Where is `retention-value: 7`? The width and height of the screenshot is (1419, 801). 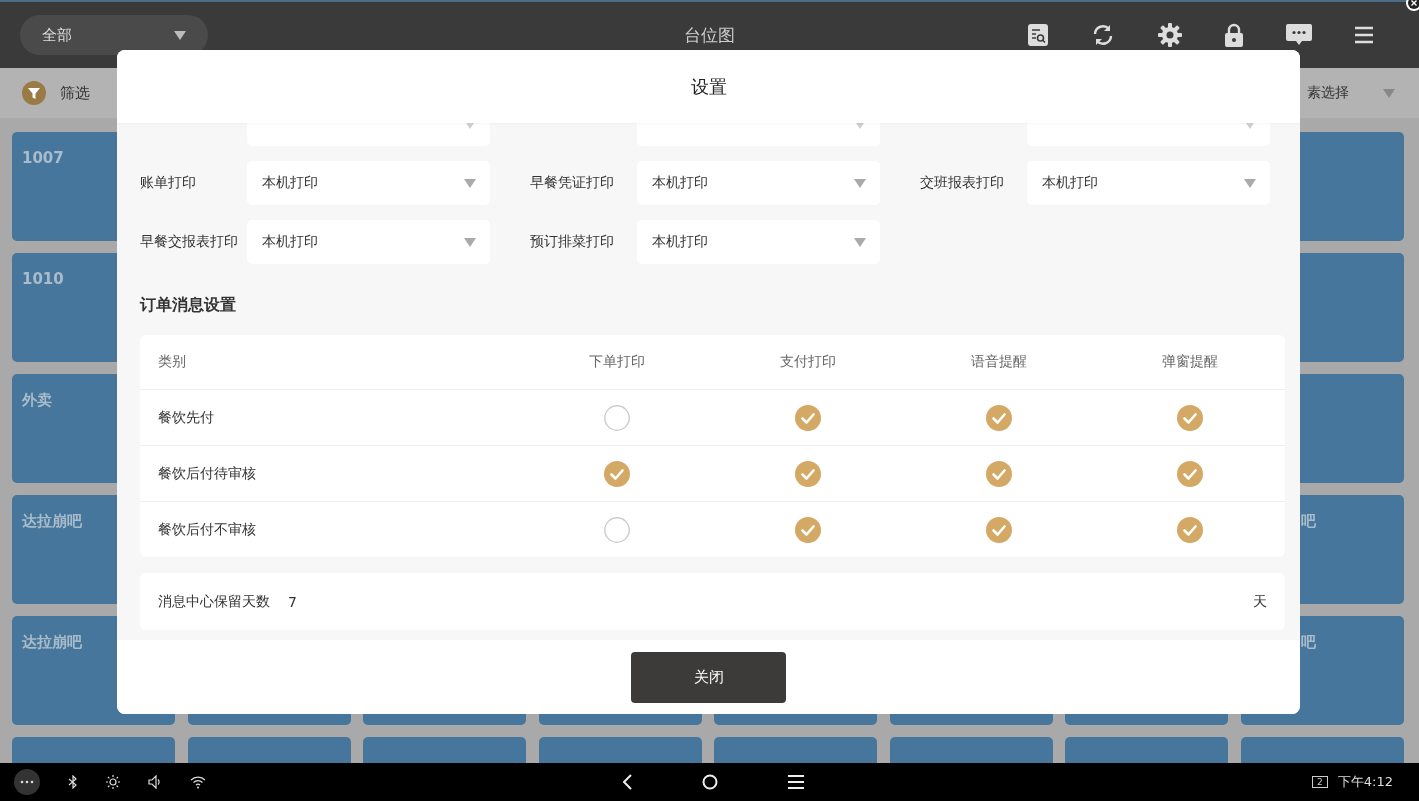
retention-value: 7 is located at coordinates (292, 601).